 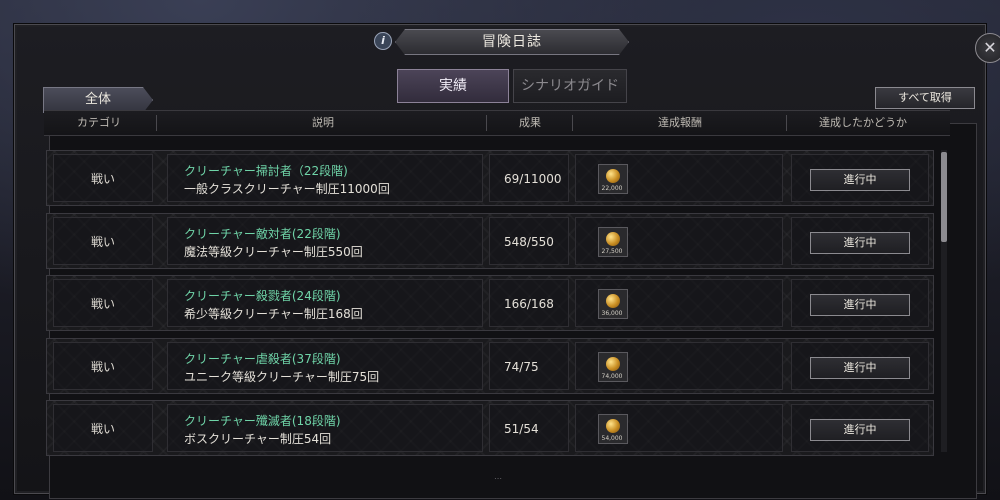 What do you see at coordinates (273, 314) in the screenshot?
I see `quest-description: 希少等級クリーチャー制圧168回` at bounding box center [273, 314].